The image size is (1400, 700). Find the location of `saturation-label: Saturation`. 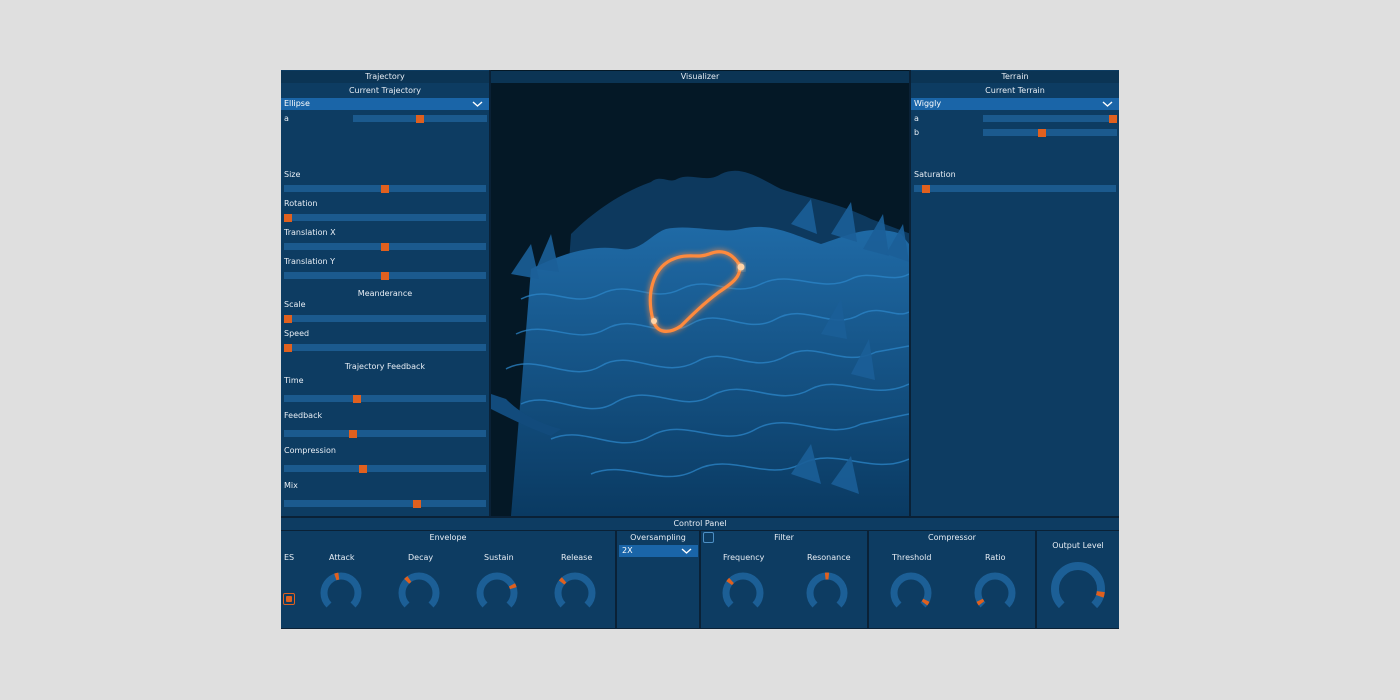

saturation-label: Saturation is located at coordinates (935, 174).